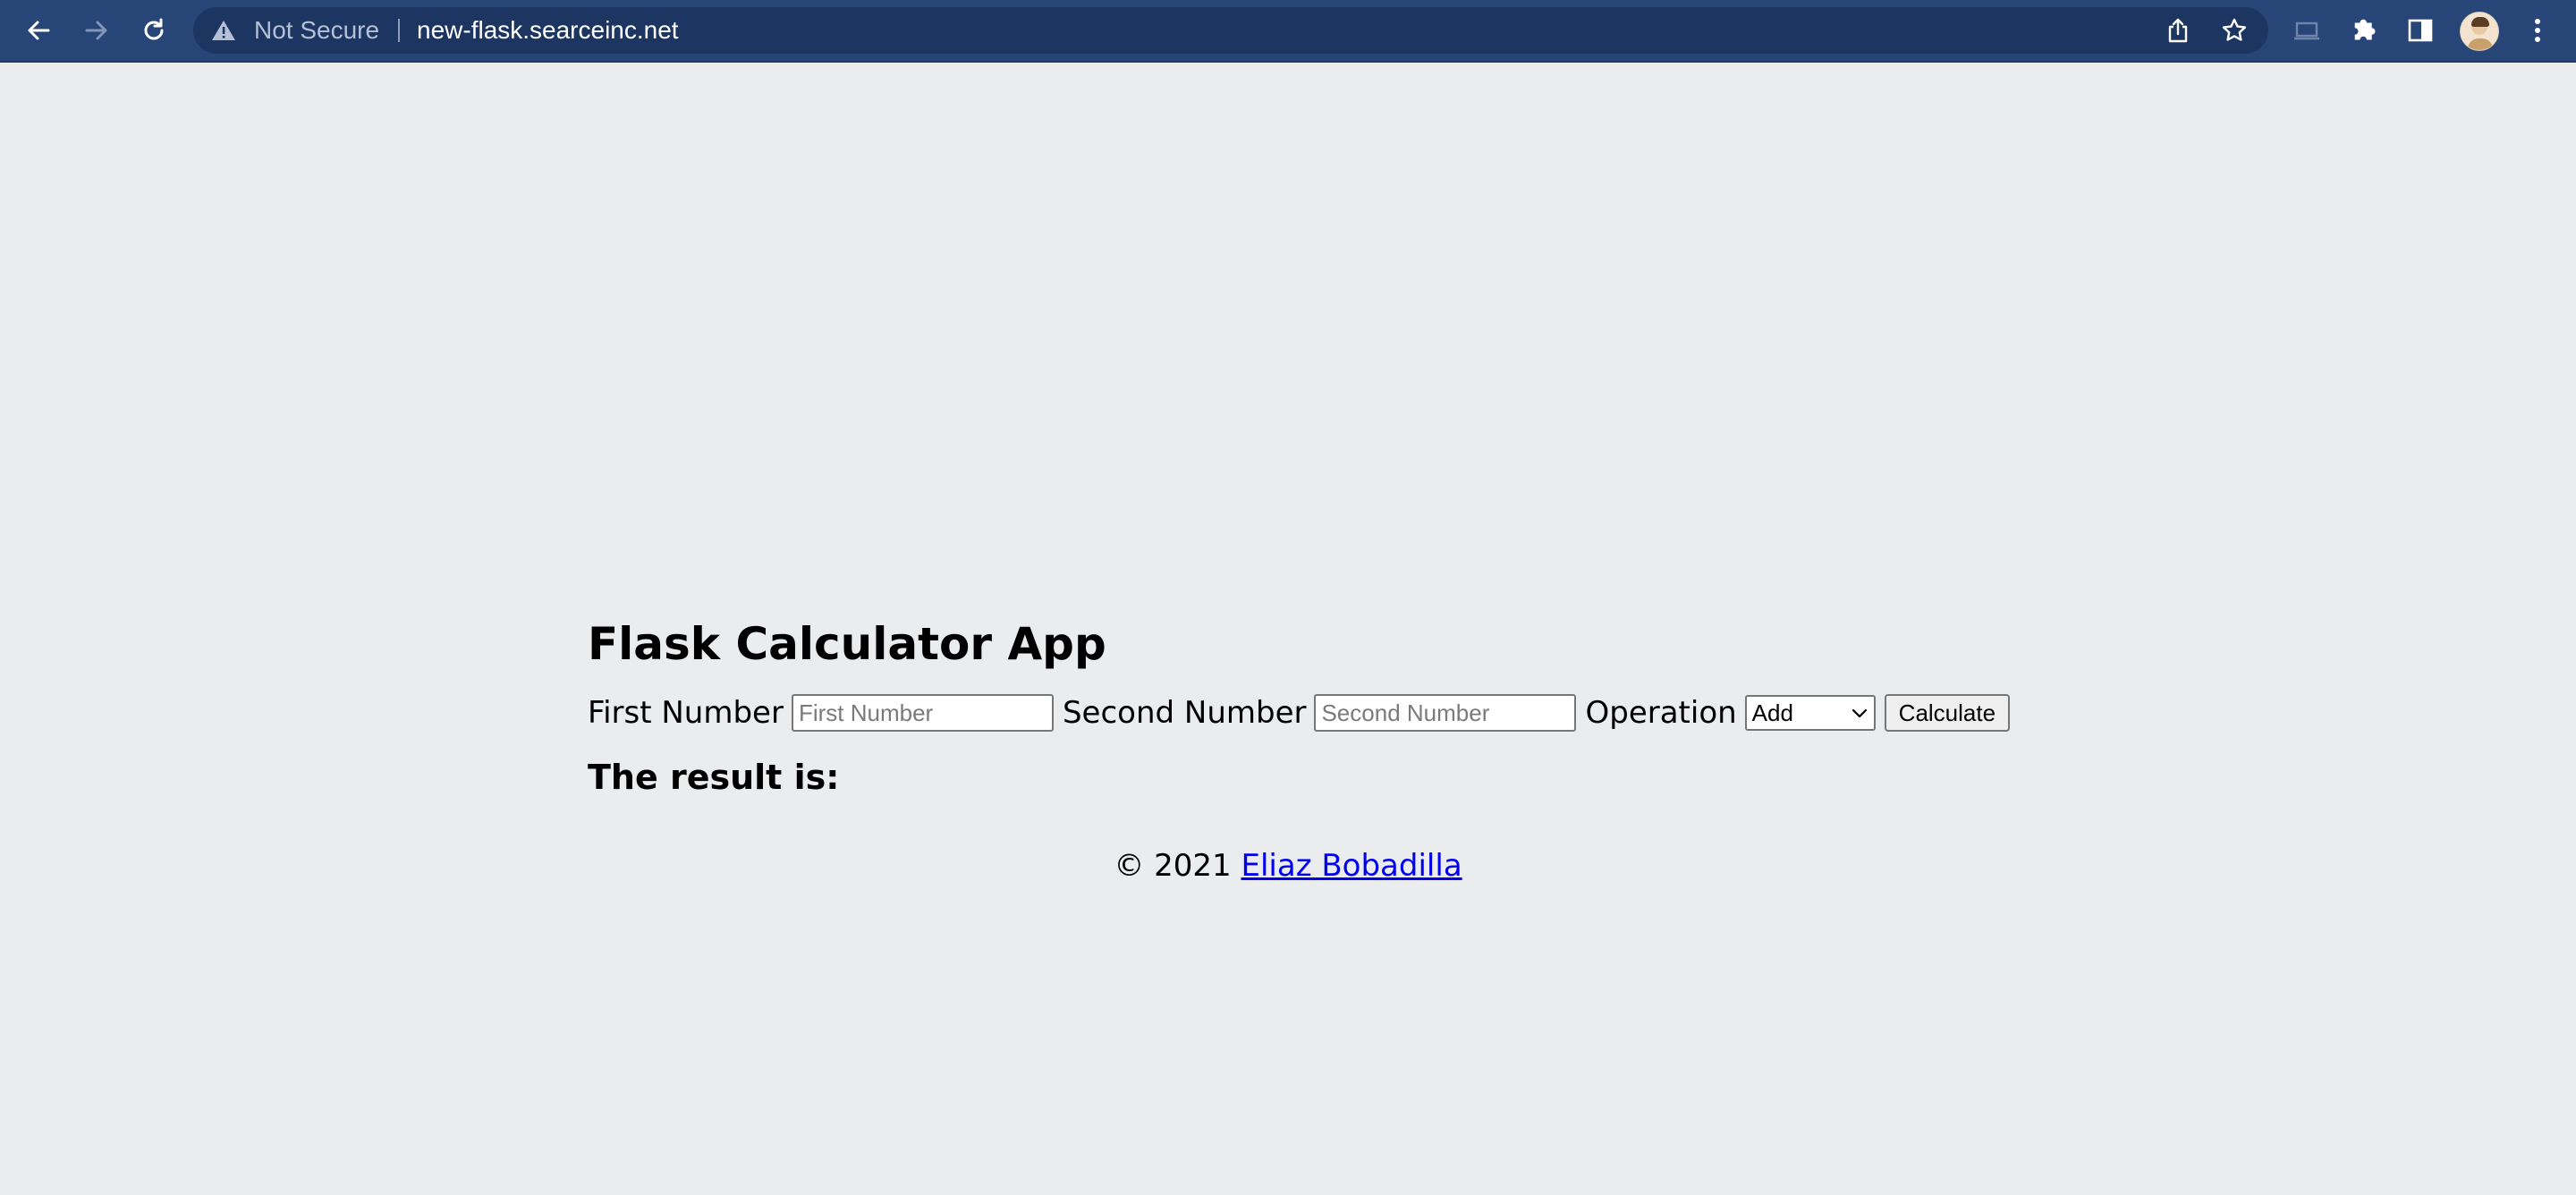 The width and height of the screenshot is (2576, 1195). What do you see at coordinates (2479, 32) in the screenshot?
I see `avatar` at bounding box center [2479, 32].